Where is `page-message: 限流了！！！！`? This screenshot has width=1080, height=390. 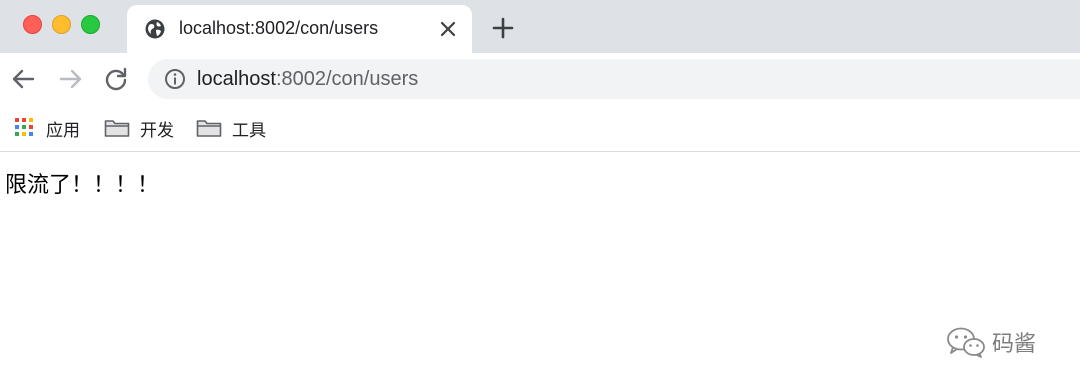 page-message: 限流了！！！！ is located at coordinates (82, 185).